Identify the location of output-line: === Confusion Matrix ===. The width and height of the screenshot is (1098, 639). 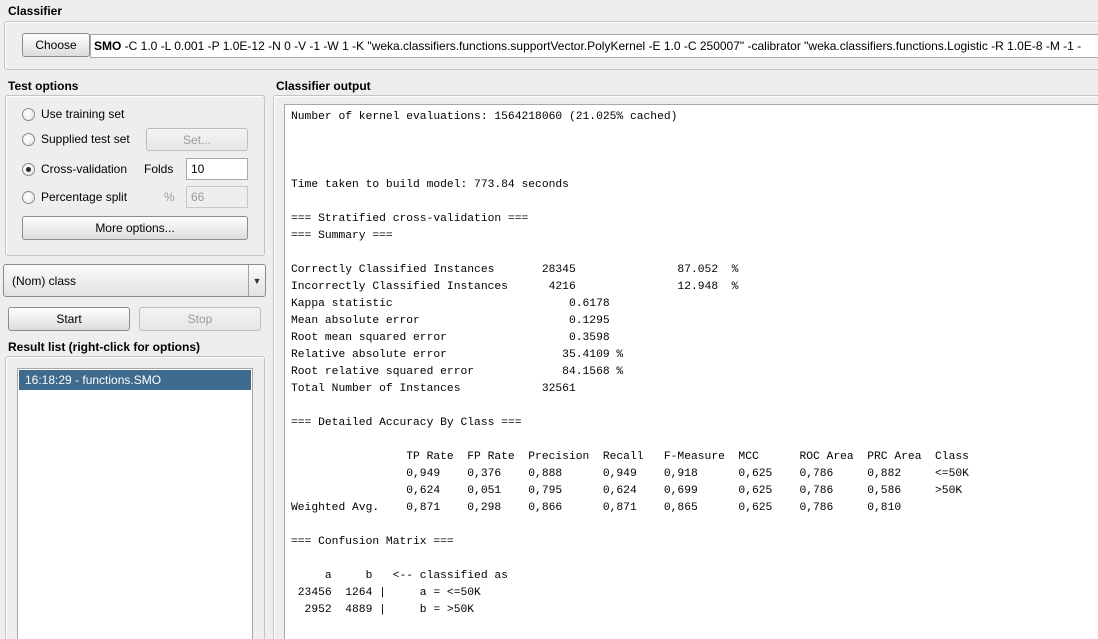
(372, 542).